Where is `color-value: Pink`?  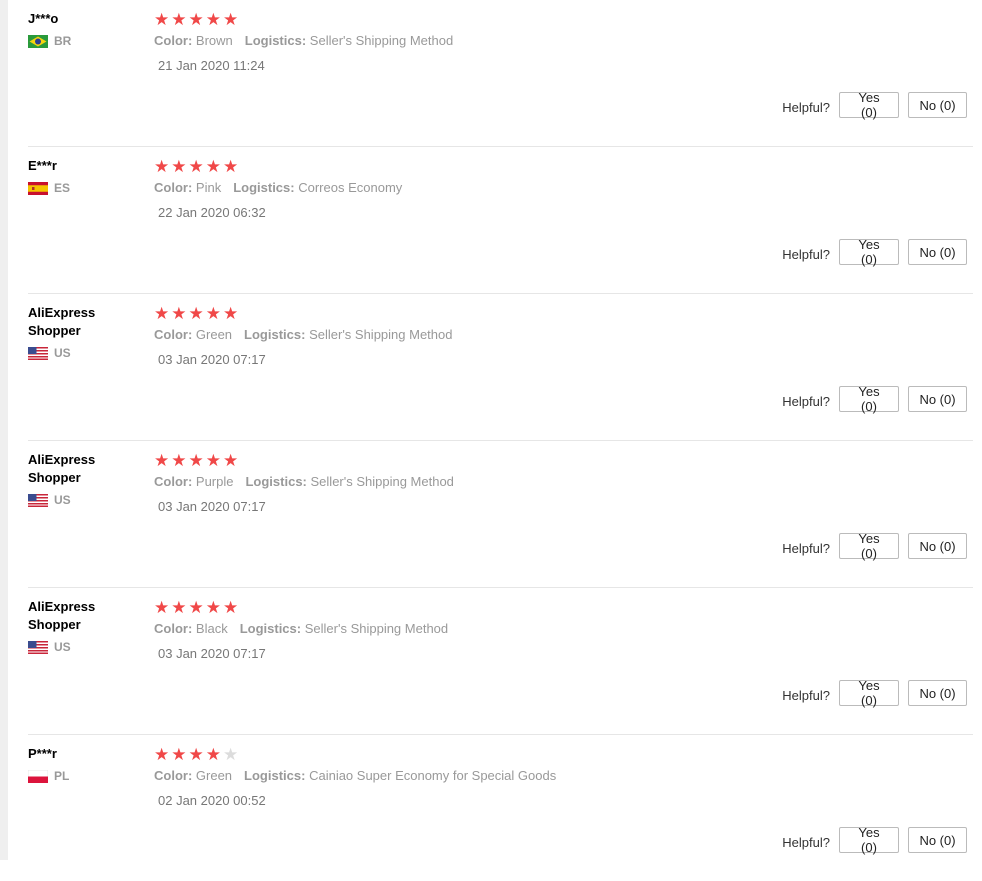
color-value: Pink is located at coordinates (208, 187).